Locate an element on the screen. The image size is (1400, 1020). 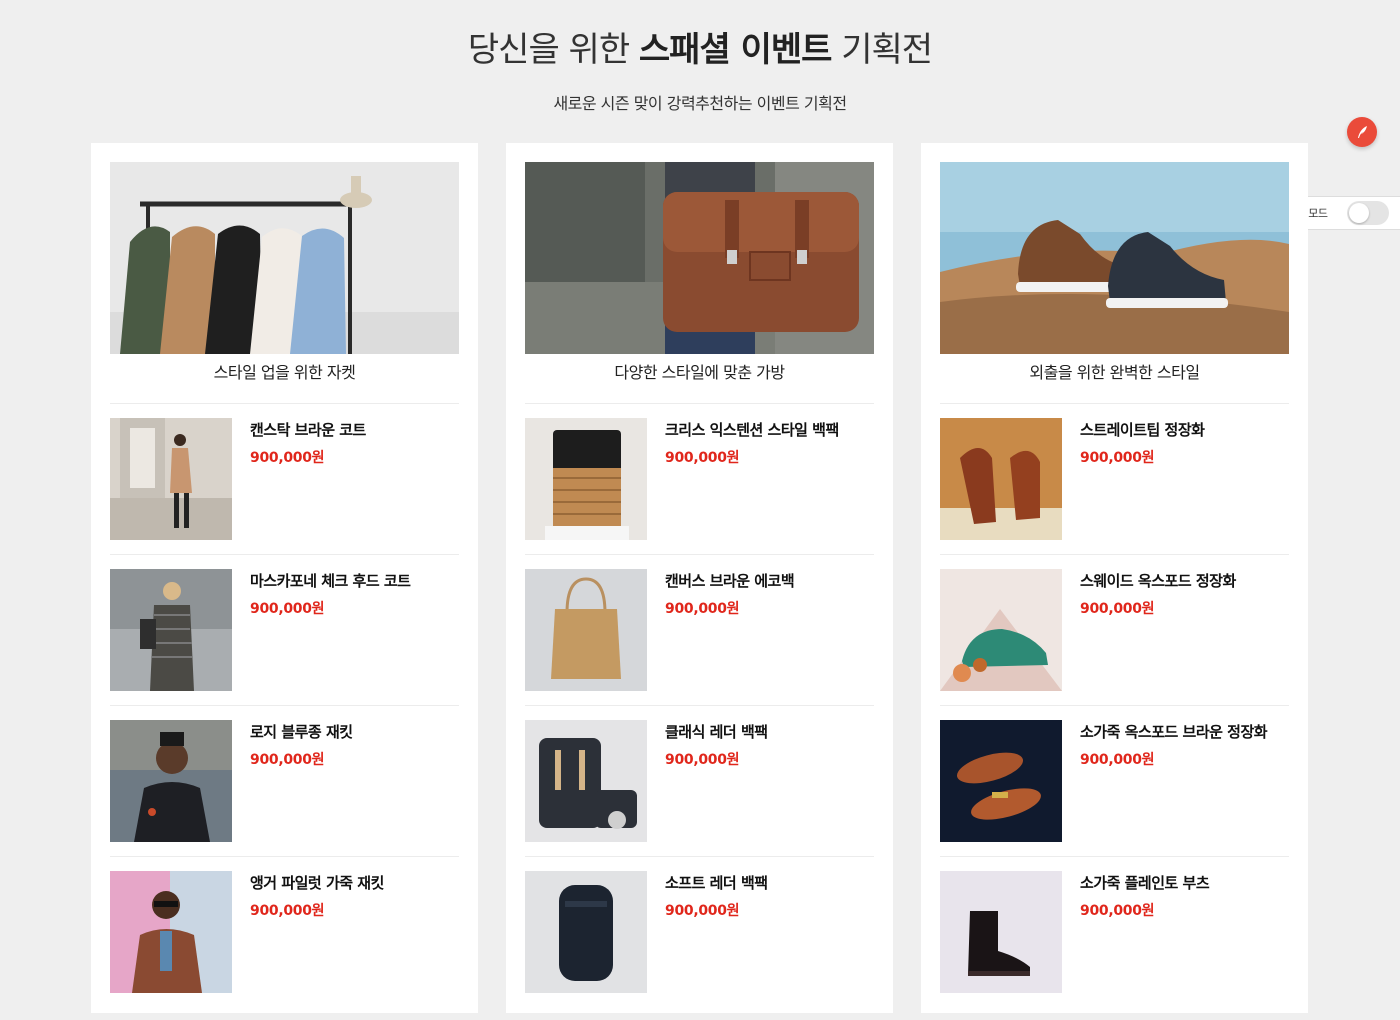
product-name: 스웨이드 옥스포드 정장화 is located at coordinates (1158, 581).